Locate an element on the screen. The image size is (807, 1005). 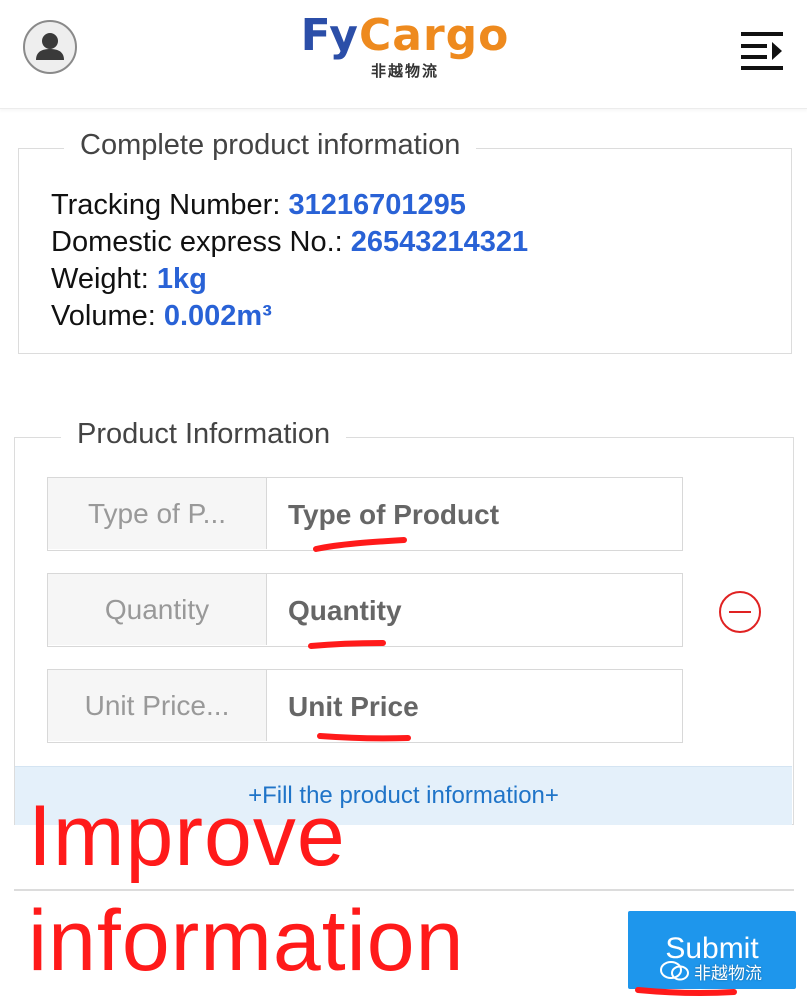
section-legend: Product Information is located at coordinates (204, 434).